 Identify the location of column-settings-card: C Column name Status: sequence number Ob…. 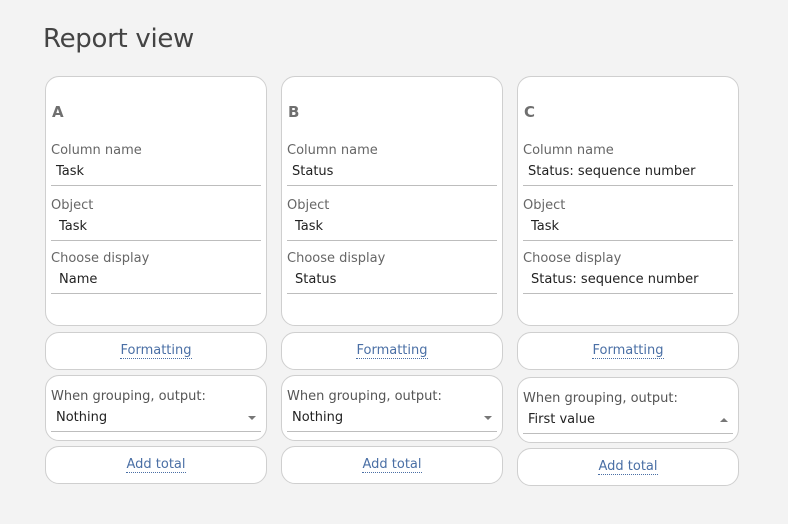
(628, 201).